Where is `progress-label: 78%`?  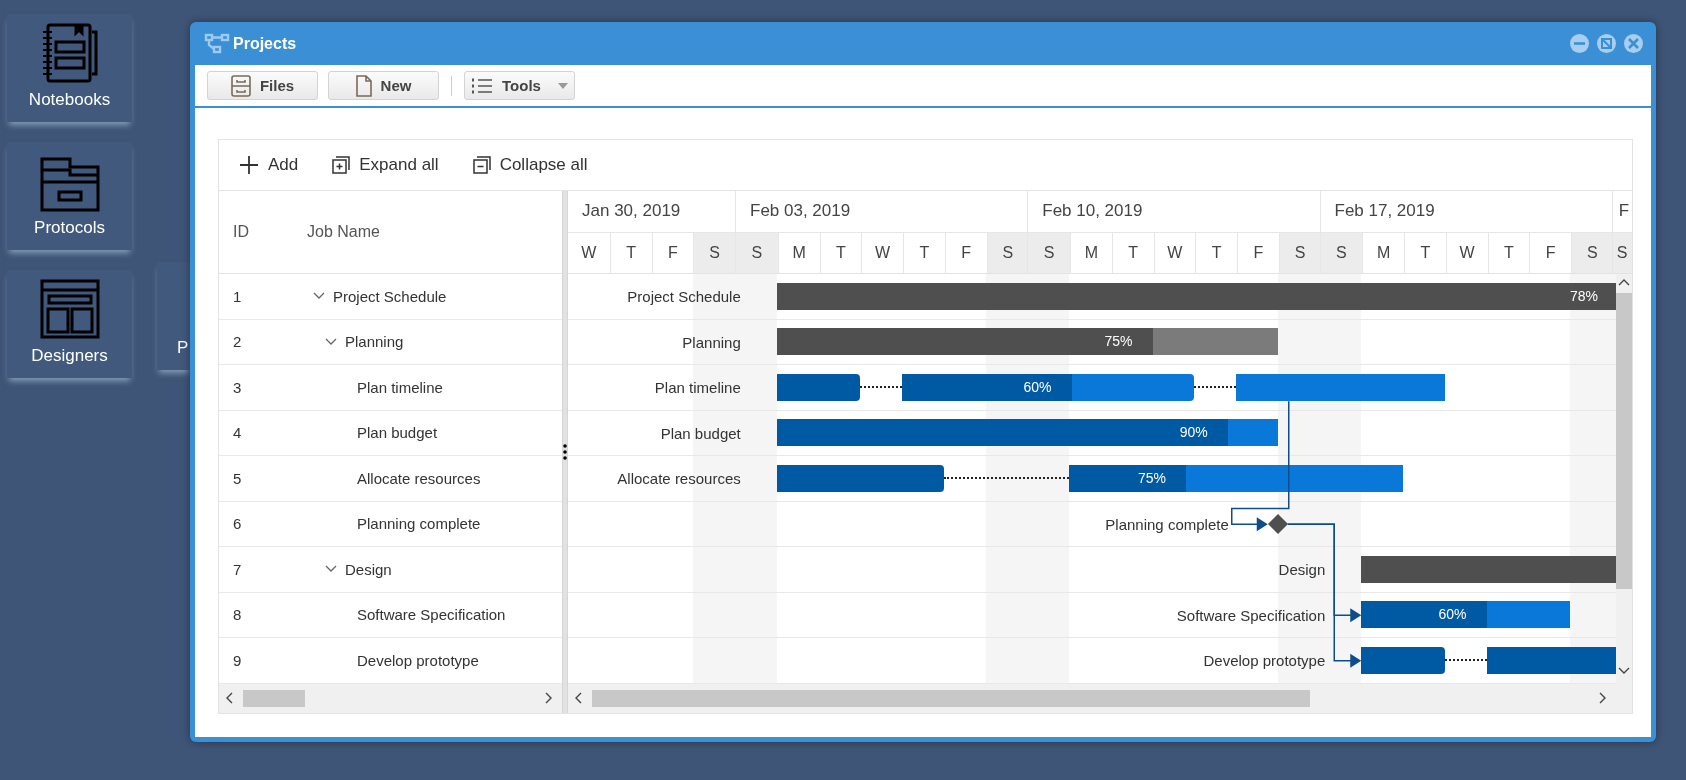 progress-label: 78% is located at coordinates (1583, 296).